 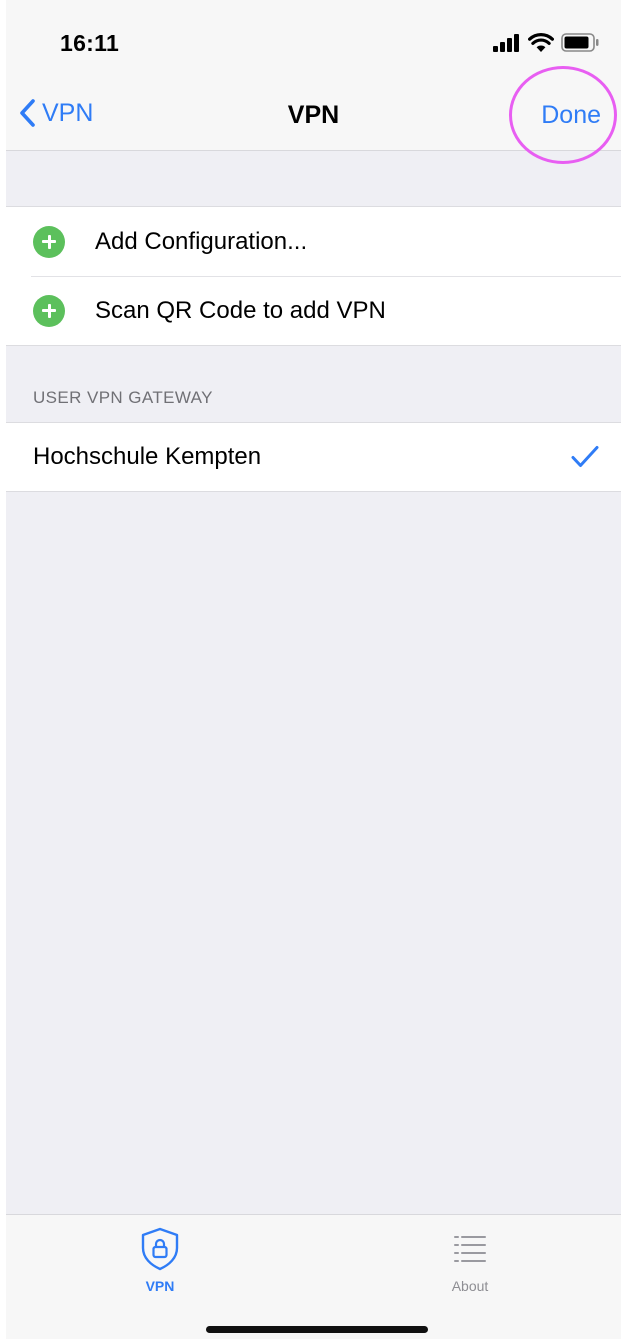 I want to click on status-bar: 16:11, so click(x=313, y=40).